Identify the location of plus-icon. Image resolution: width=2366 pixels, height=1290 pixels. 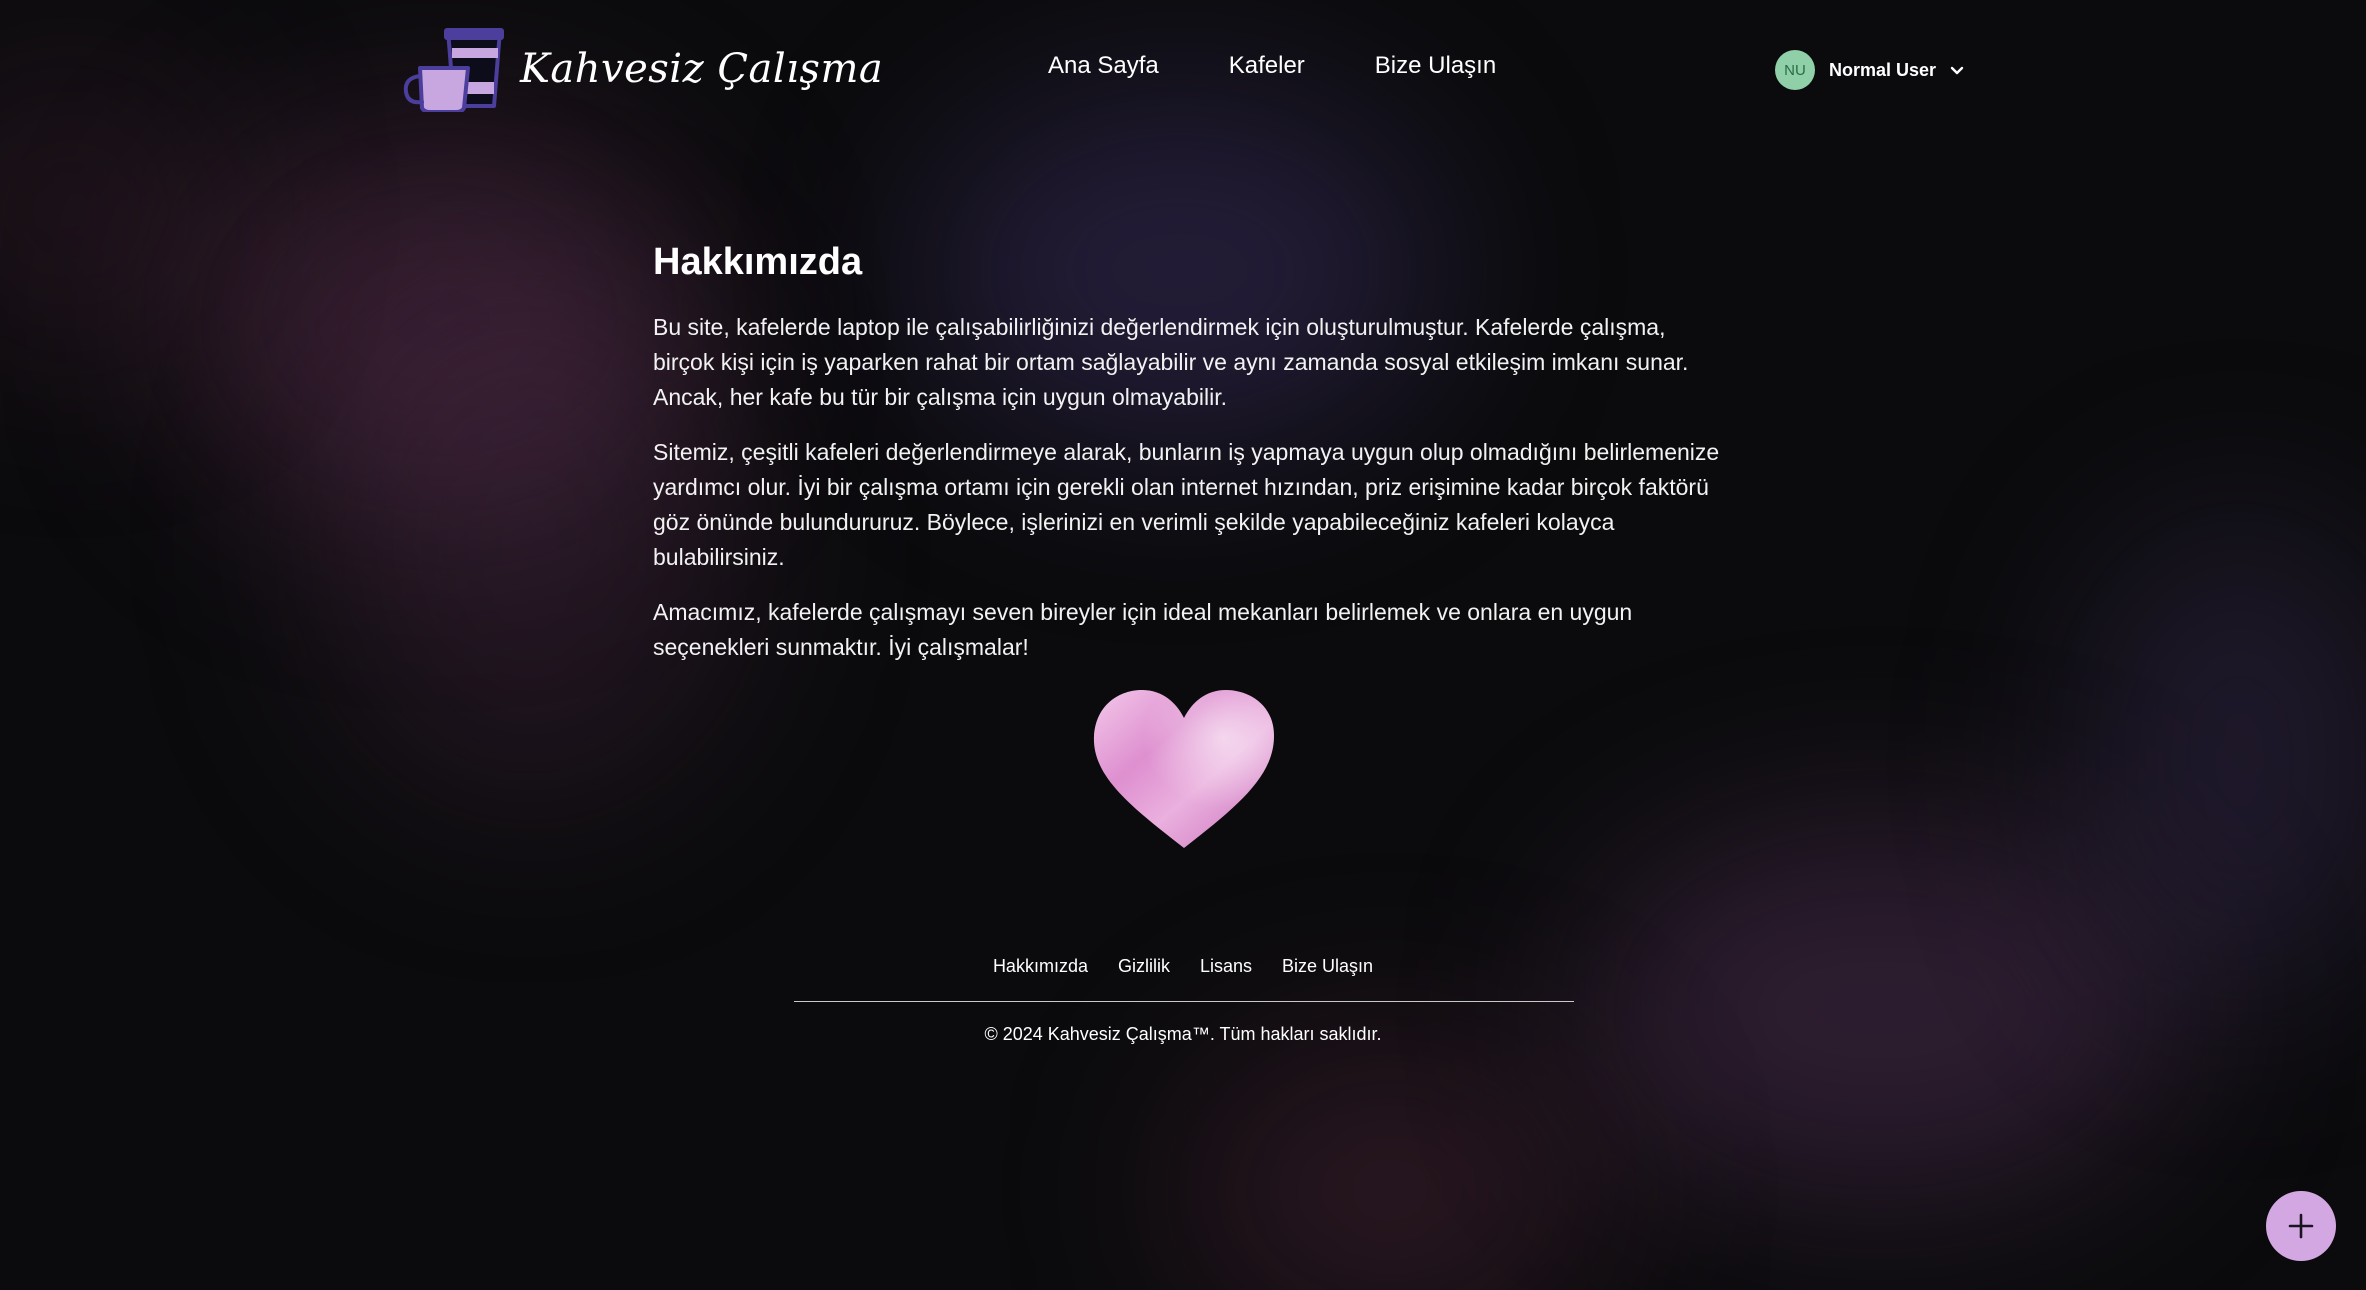
(2301, 1226).